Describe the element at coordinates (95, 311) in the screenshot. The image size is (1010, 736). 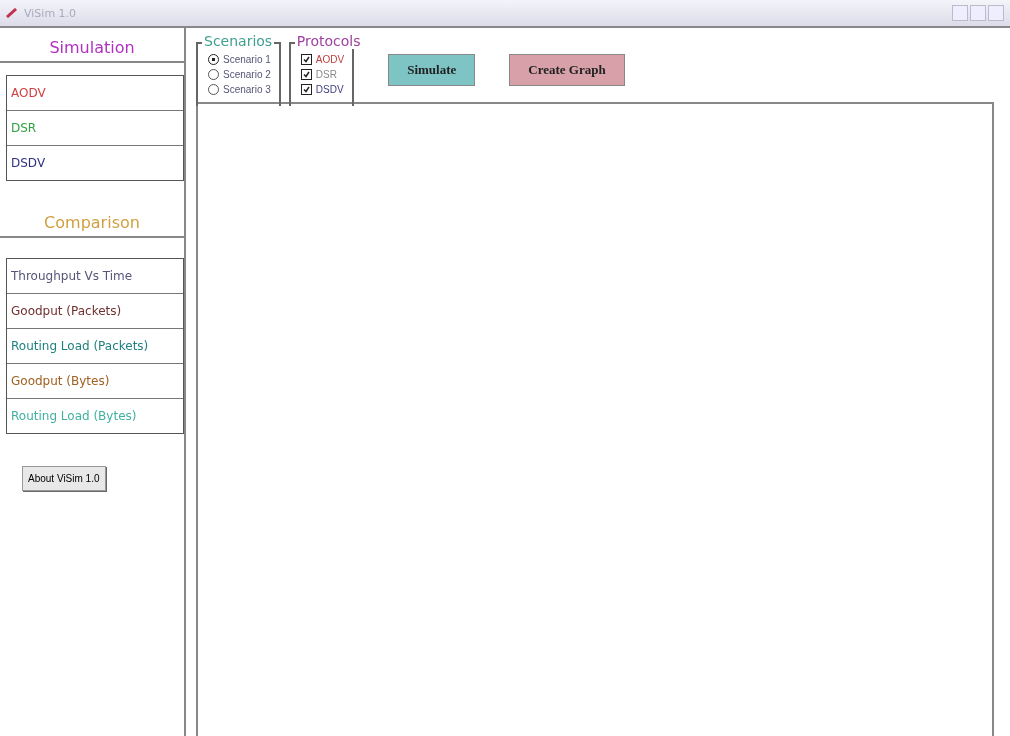
I see `menu-item: Goodput (Packets)` at that location.